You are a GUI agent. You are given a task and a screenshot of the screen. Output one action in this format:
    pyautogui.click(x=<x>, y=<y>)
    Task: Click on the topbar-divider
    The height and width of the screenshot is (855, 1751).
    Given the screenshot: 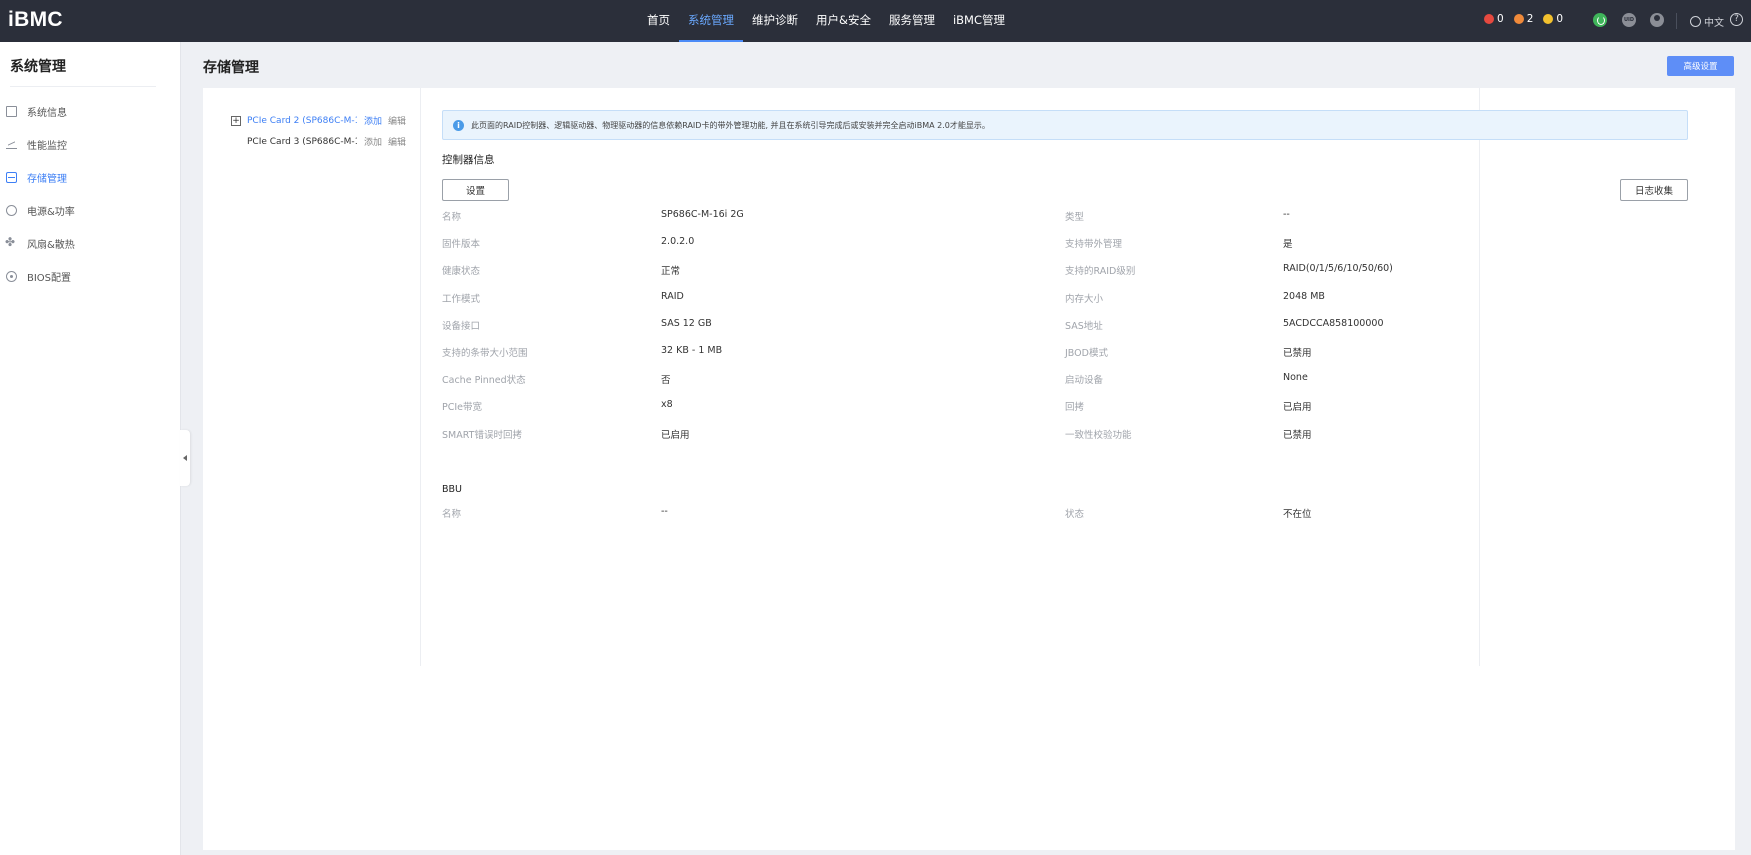 What is the action you would take?
    pyautogui.click(x=1676, y=21)
    